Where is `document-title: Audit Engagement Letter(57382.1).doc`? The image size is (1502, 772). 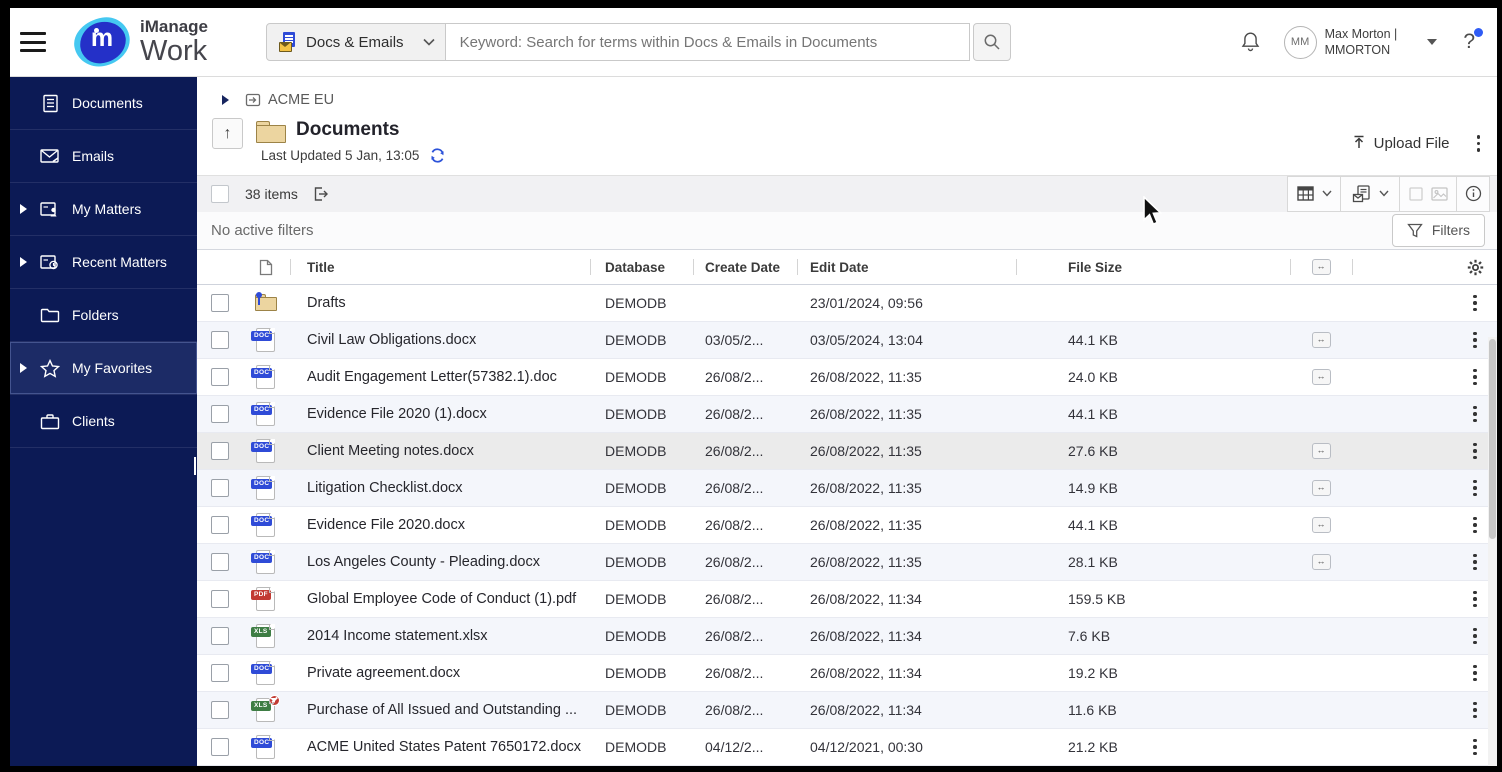
document-title: Audit Engagement Letter(57382.1).doc is located at coordinates (440, 377).